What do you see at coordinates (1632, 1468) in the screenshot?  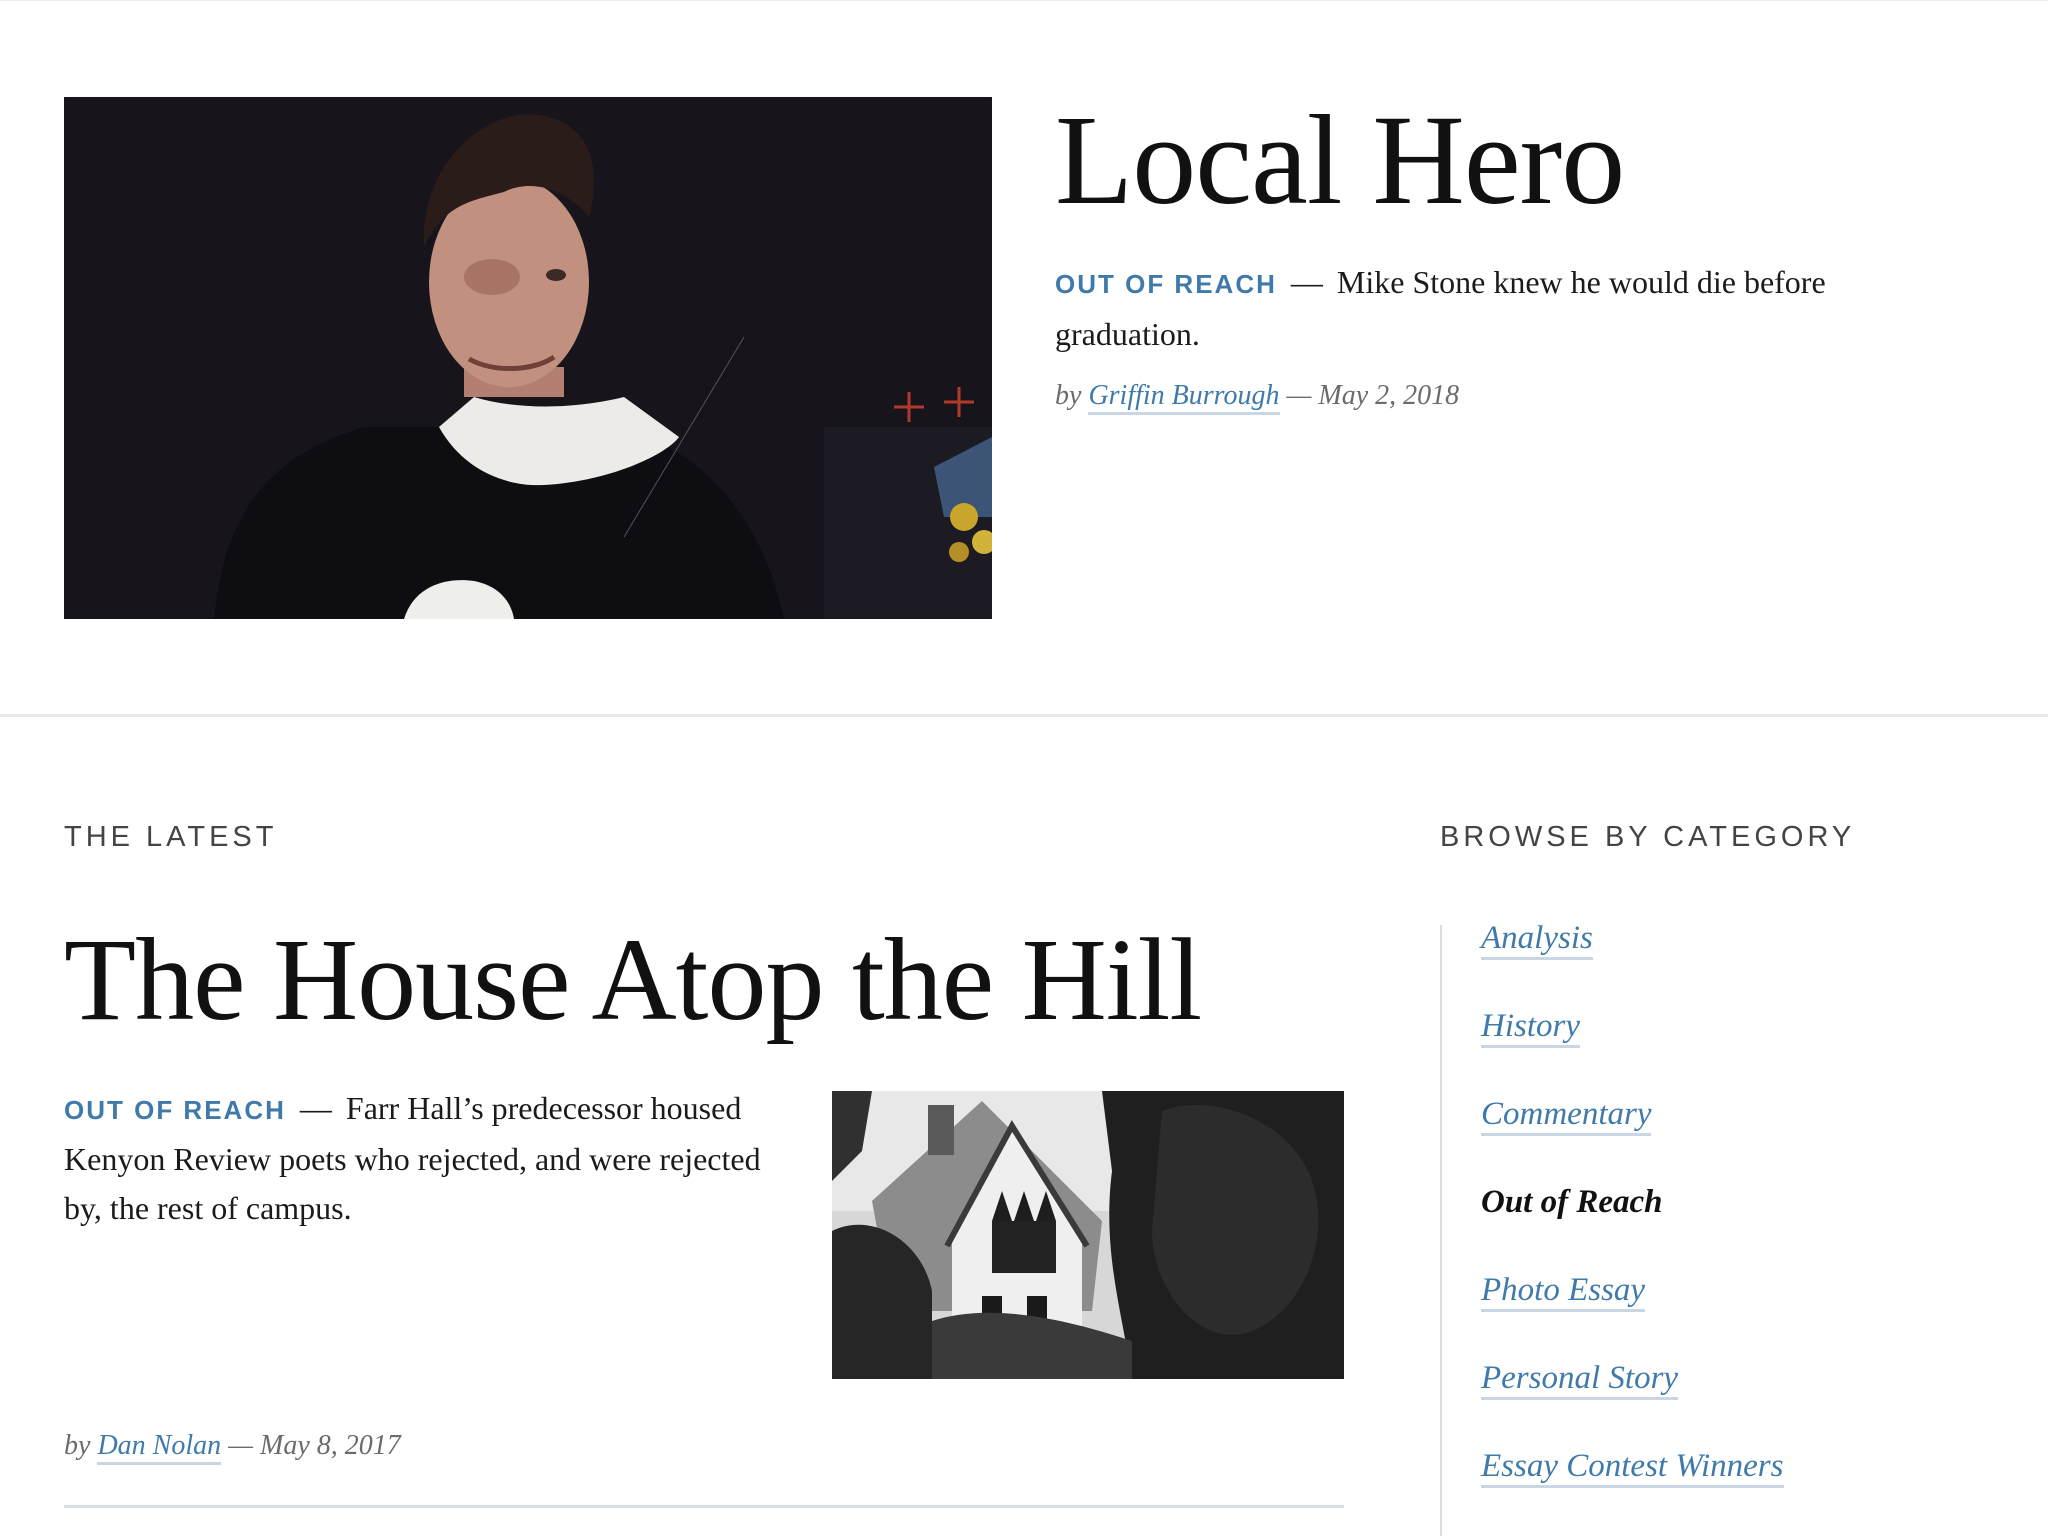 I see `category-link: Essay Contest Winners` at bounding box center [1632, 1468].